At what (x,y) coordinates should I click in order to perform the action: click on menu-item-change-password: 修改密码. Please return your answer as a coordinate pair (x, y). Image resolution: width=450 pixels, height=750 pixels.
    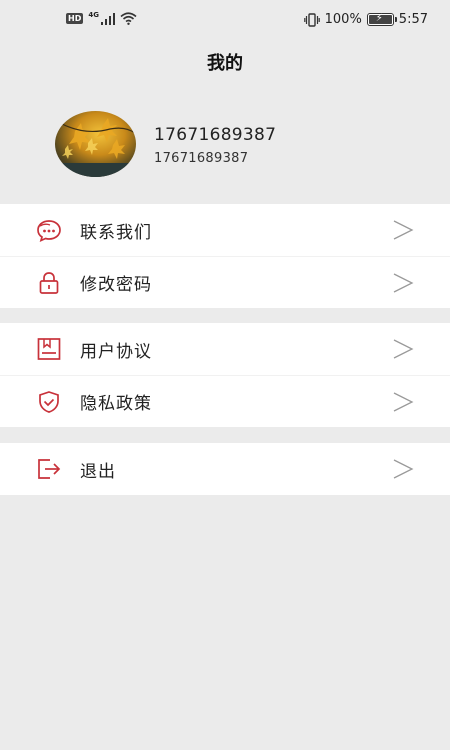
    Looking at the image, I should click on (225, 282).